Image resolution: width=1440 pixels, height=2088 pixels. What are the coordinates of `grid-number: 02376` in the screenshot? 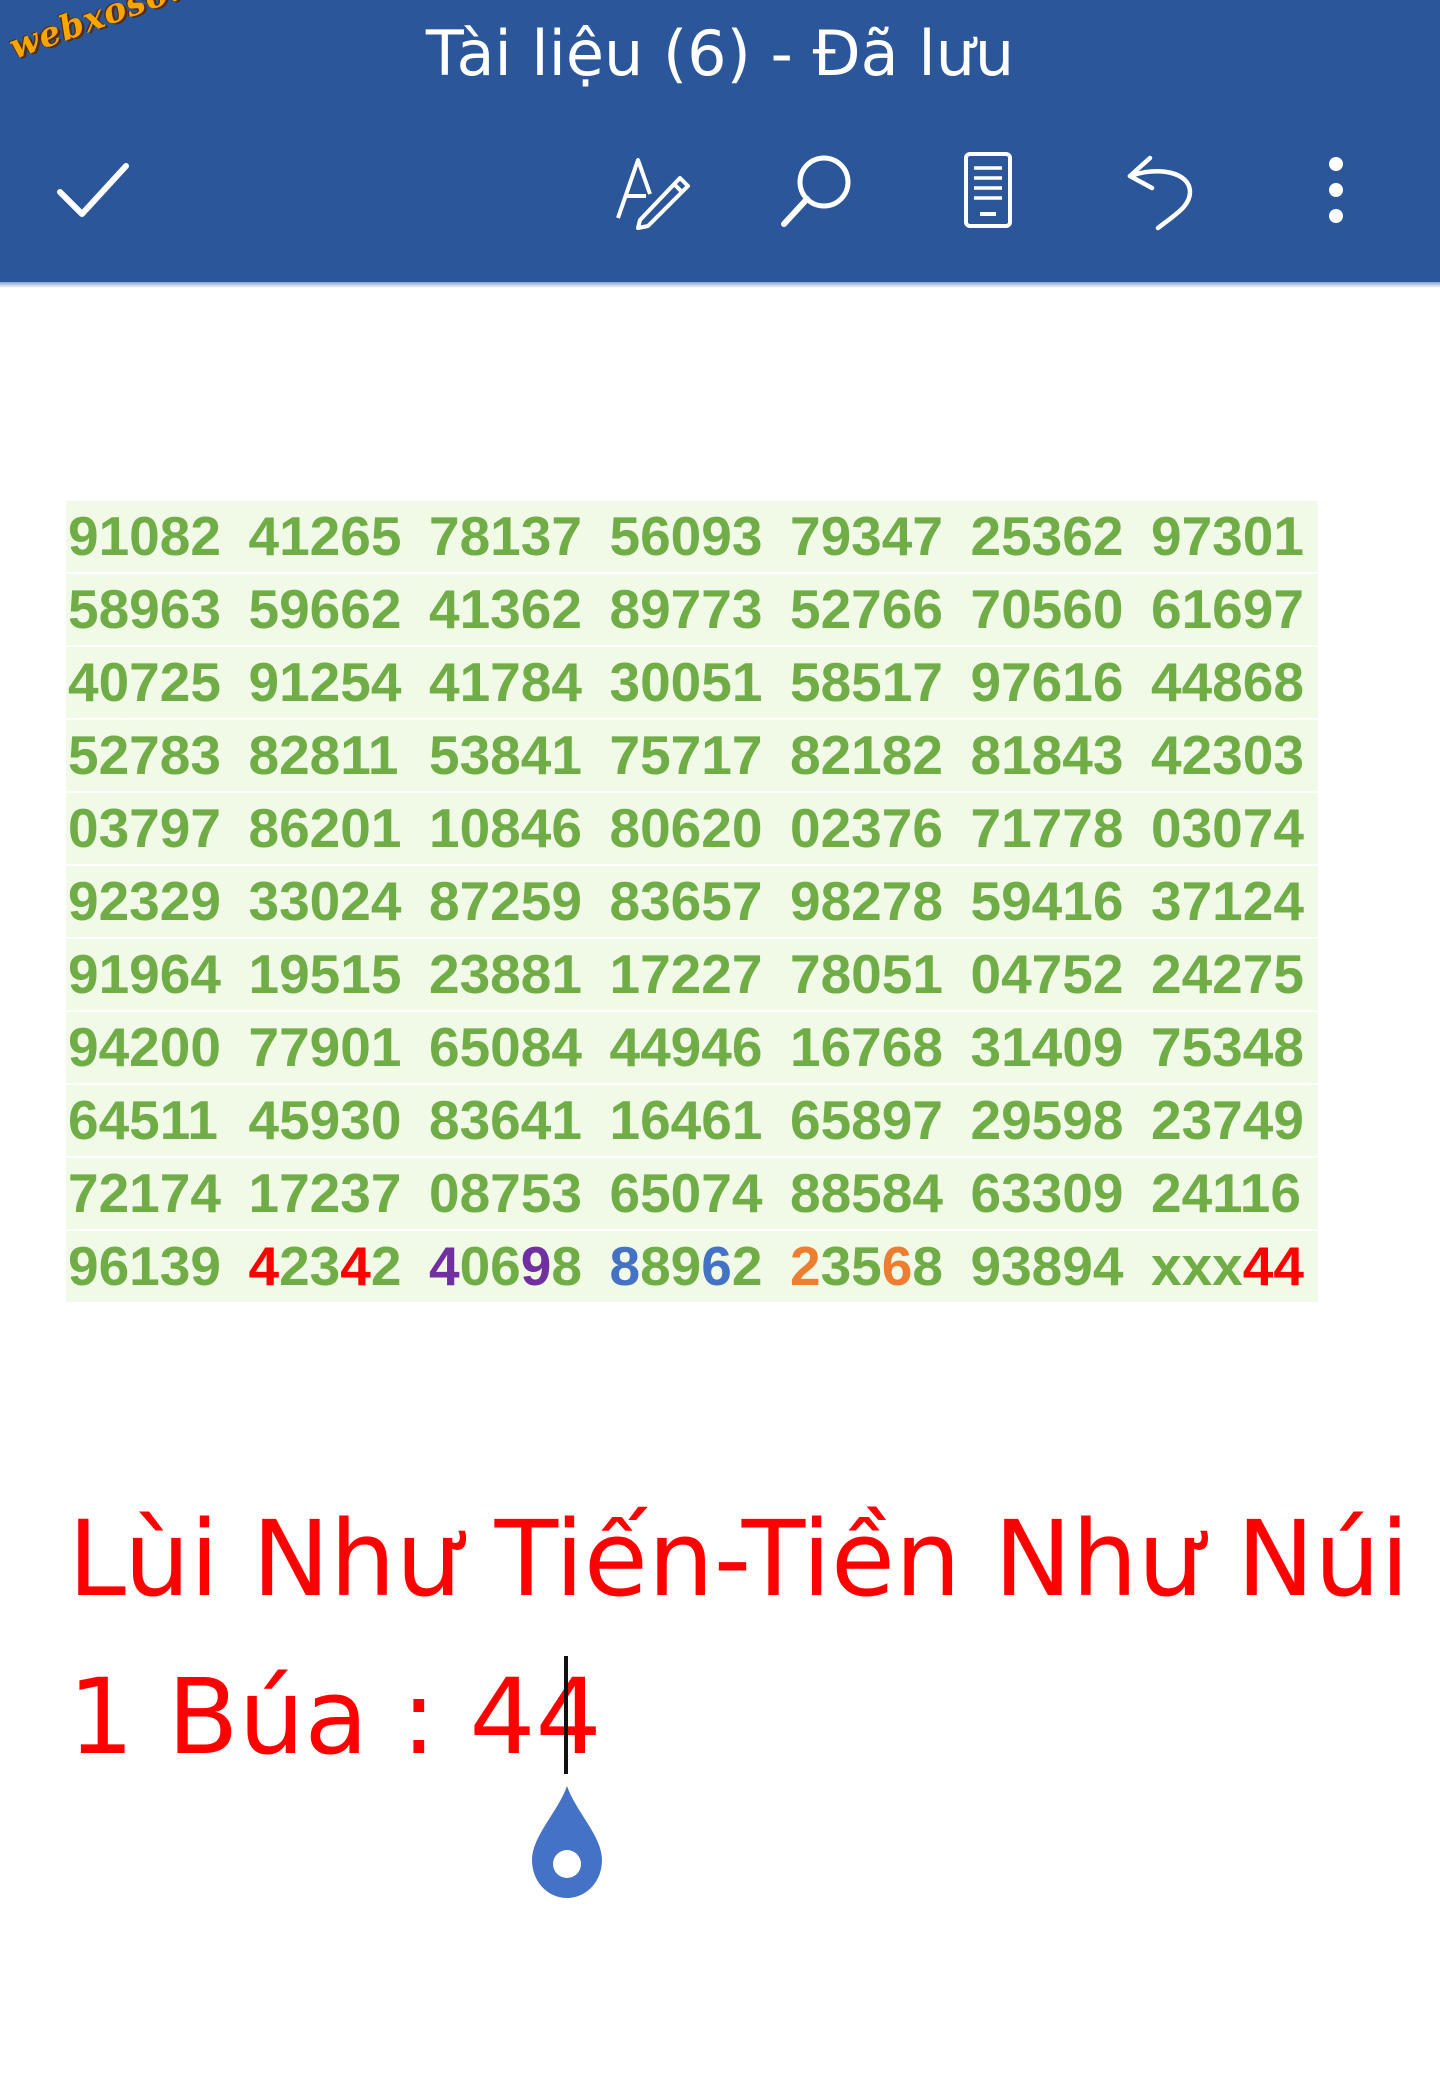 It's located at (866, 828).